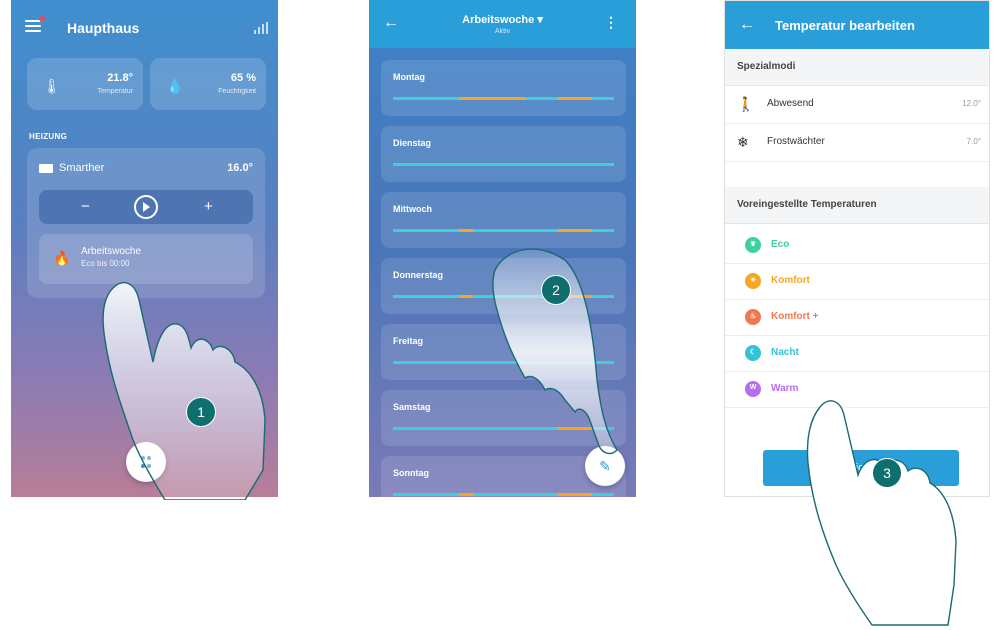 Image resolution: width=1000 pixels, height=630 pixels. What do you see at coordinates (201, 412) in the screenshot?
I see `step-badge-1: 1` at bounding box center [201, 412].